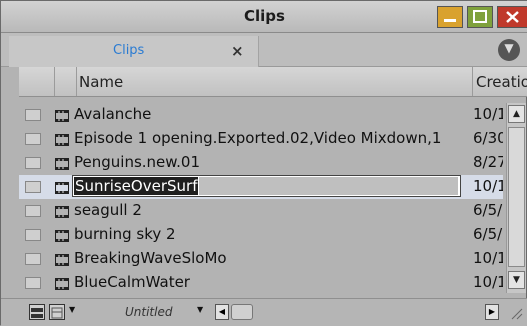 The height and width of the screenshot is (326, 527). What do you see at coordinates (261, 163) in the screenshot?
I see `clip-row: Penguins.new.01 8/27` at bounding box center [261, 163].